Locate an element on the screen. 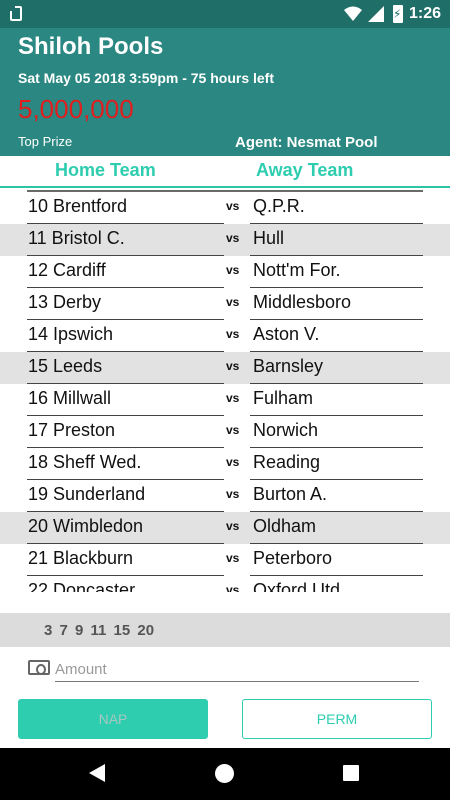  away-team: Oldham is located at coordinates (285, 526).